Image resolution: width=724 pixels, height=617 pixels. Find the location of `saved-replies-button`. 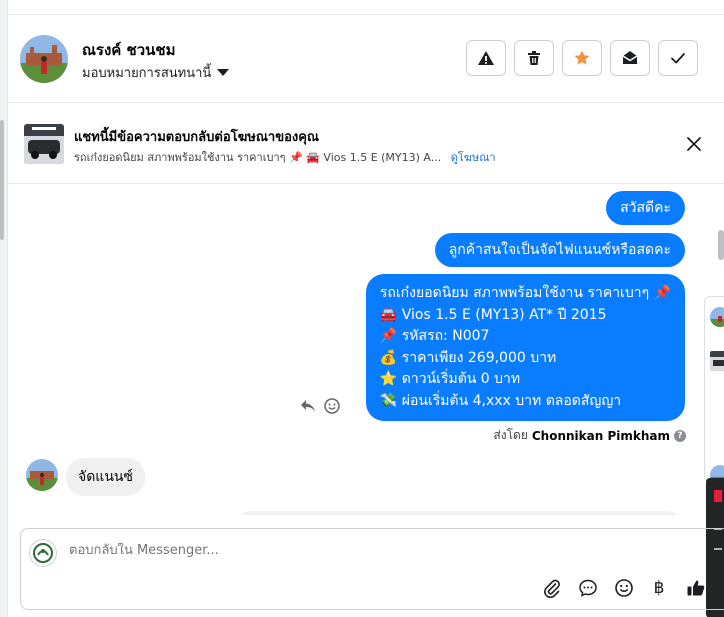

saved-replies-button is located at coordinates (588, 588).